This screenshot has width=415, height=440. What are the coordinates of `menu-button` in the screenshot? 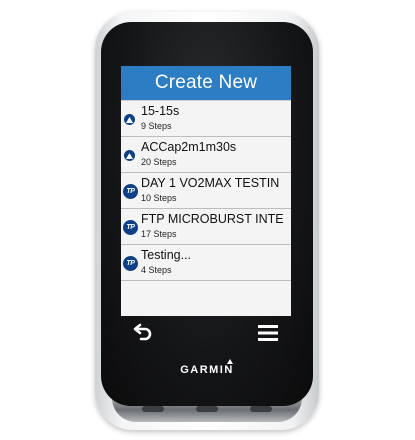 It's located at (268, 333).